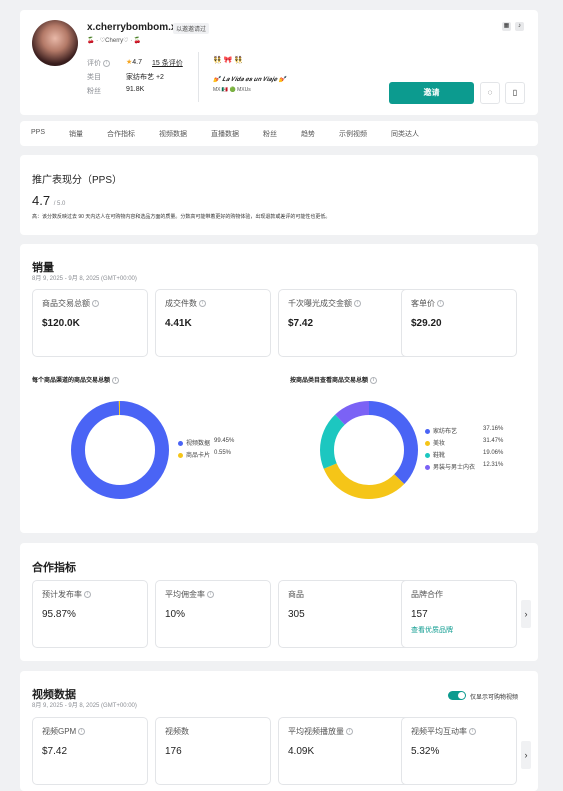 The height and width of the screenshot is (791, 563). Describe the element at coordinates (432, 630) in the screenshot. I see `brand-link: 查看优质品牌` at that location.